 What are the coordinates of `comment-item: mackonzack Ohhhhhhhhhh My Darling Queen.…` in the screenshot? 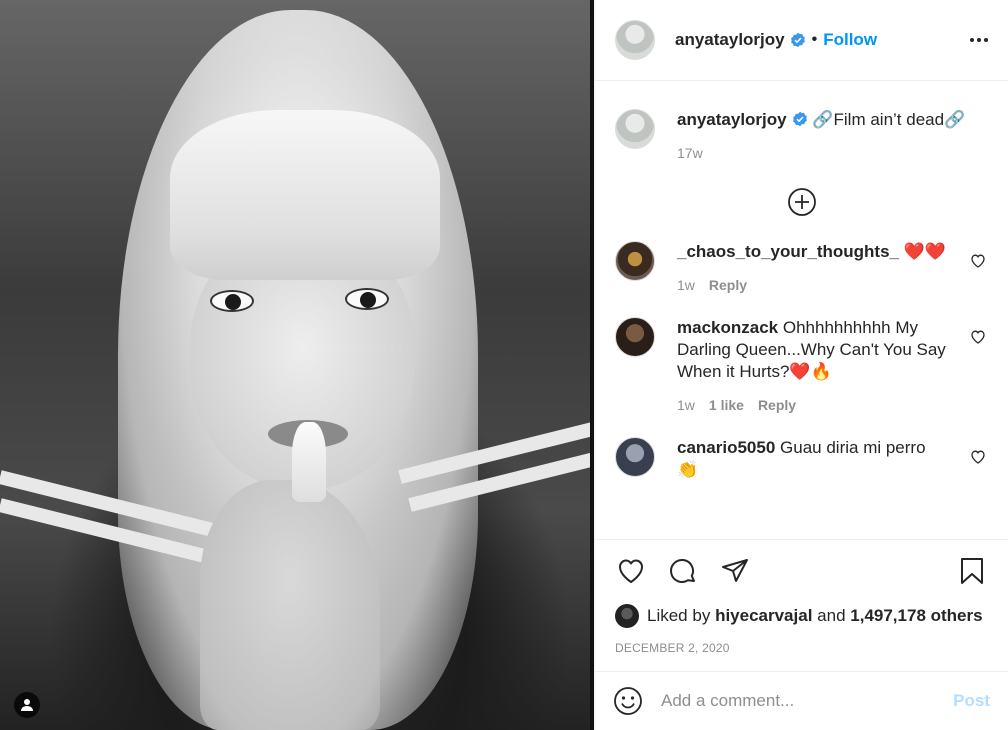 It's located at (801, 365).